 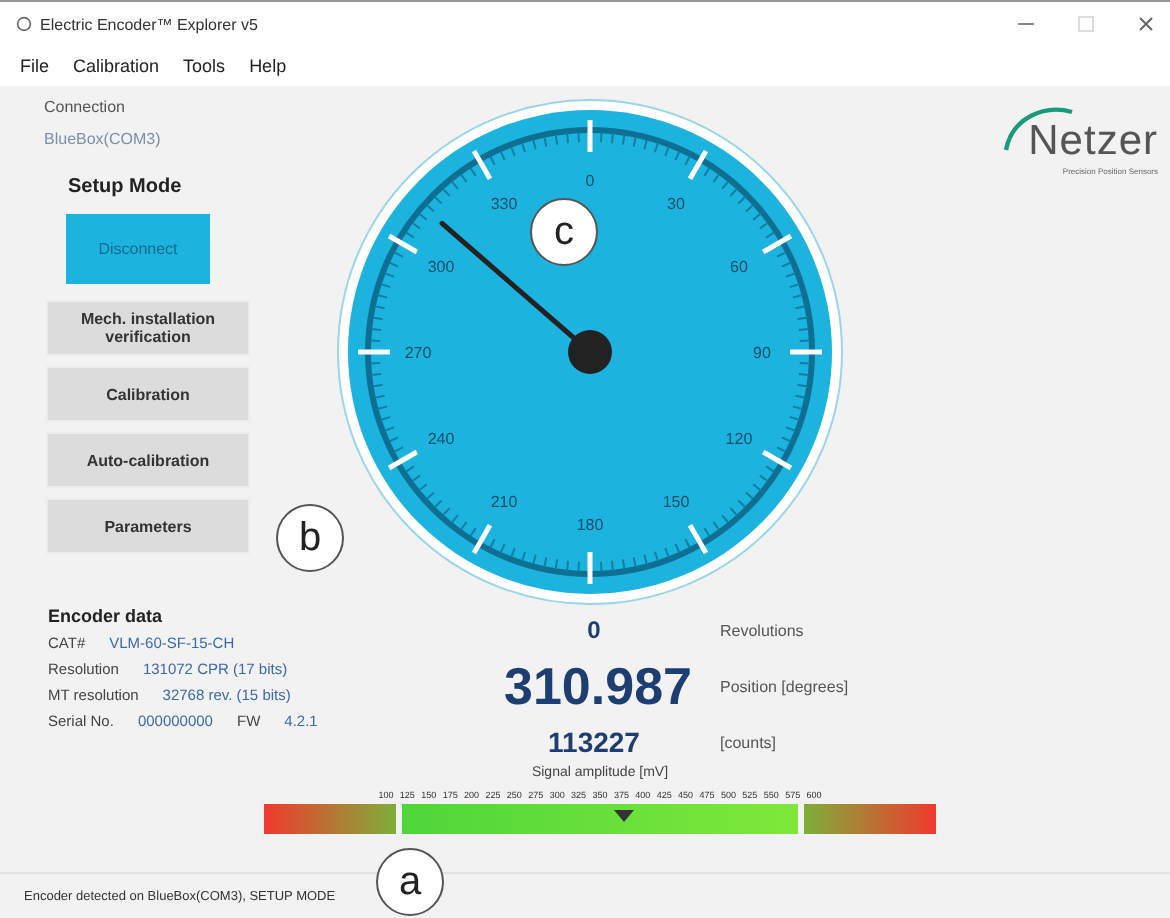 I want to click on connection-label: Connection, so click(x=85, y=107).